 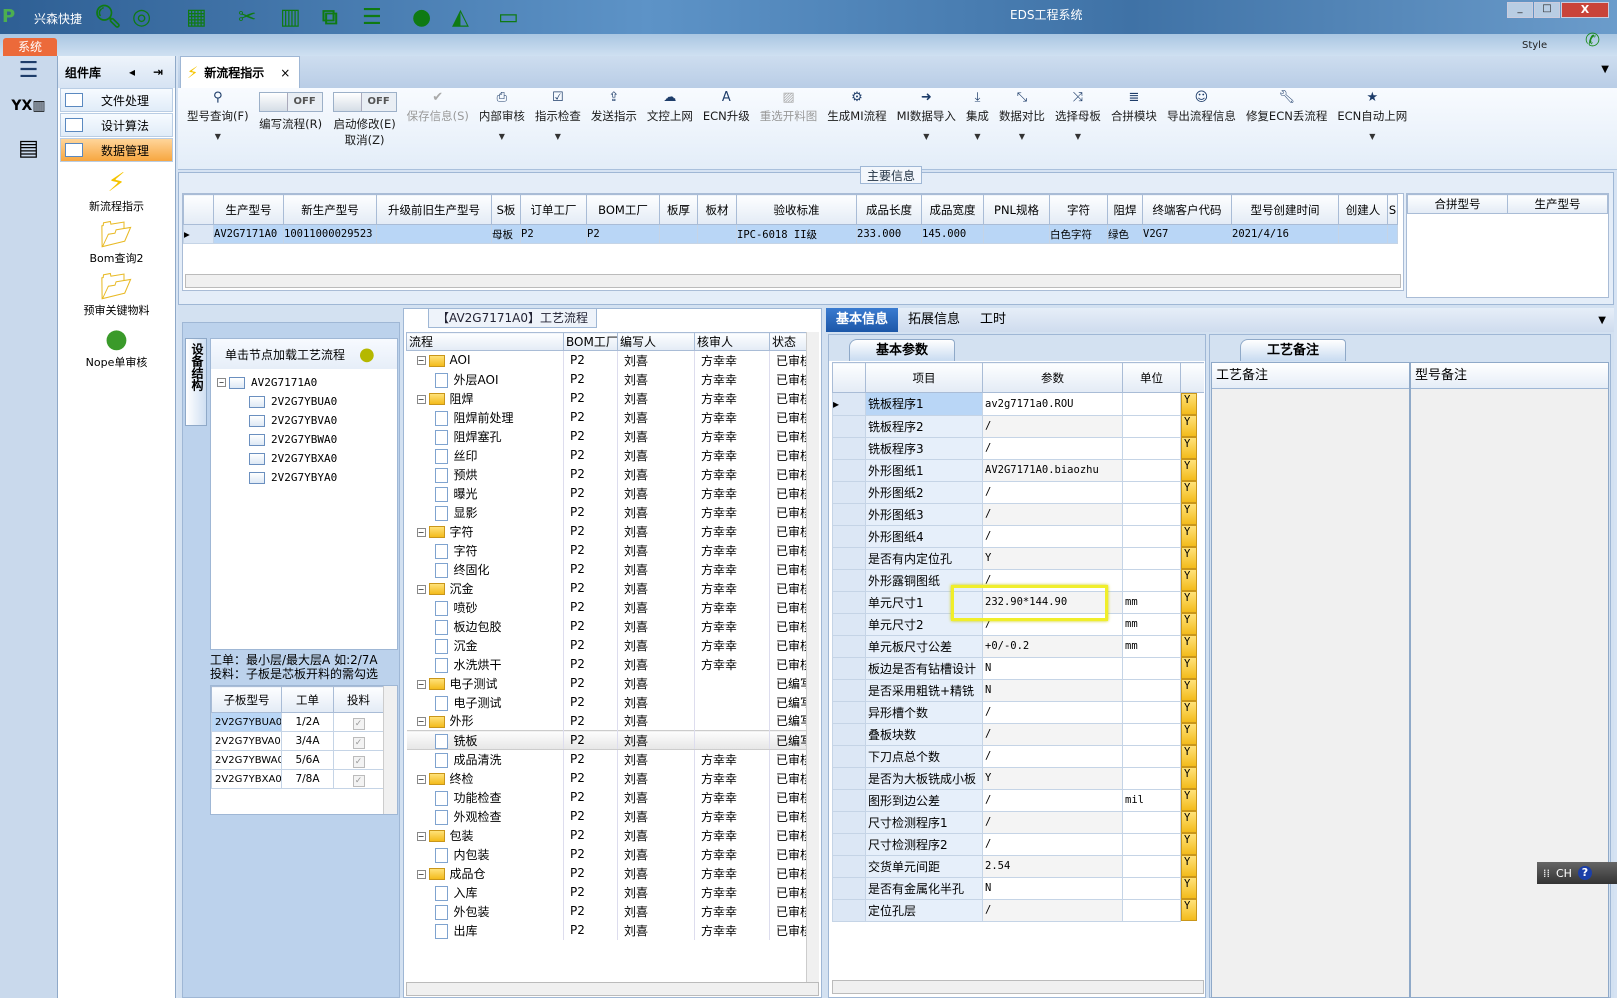 What do you see at coordinates (623, 234) in the screenshot?
I see `table-cell: P2` at bounding box center [623, 234].